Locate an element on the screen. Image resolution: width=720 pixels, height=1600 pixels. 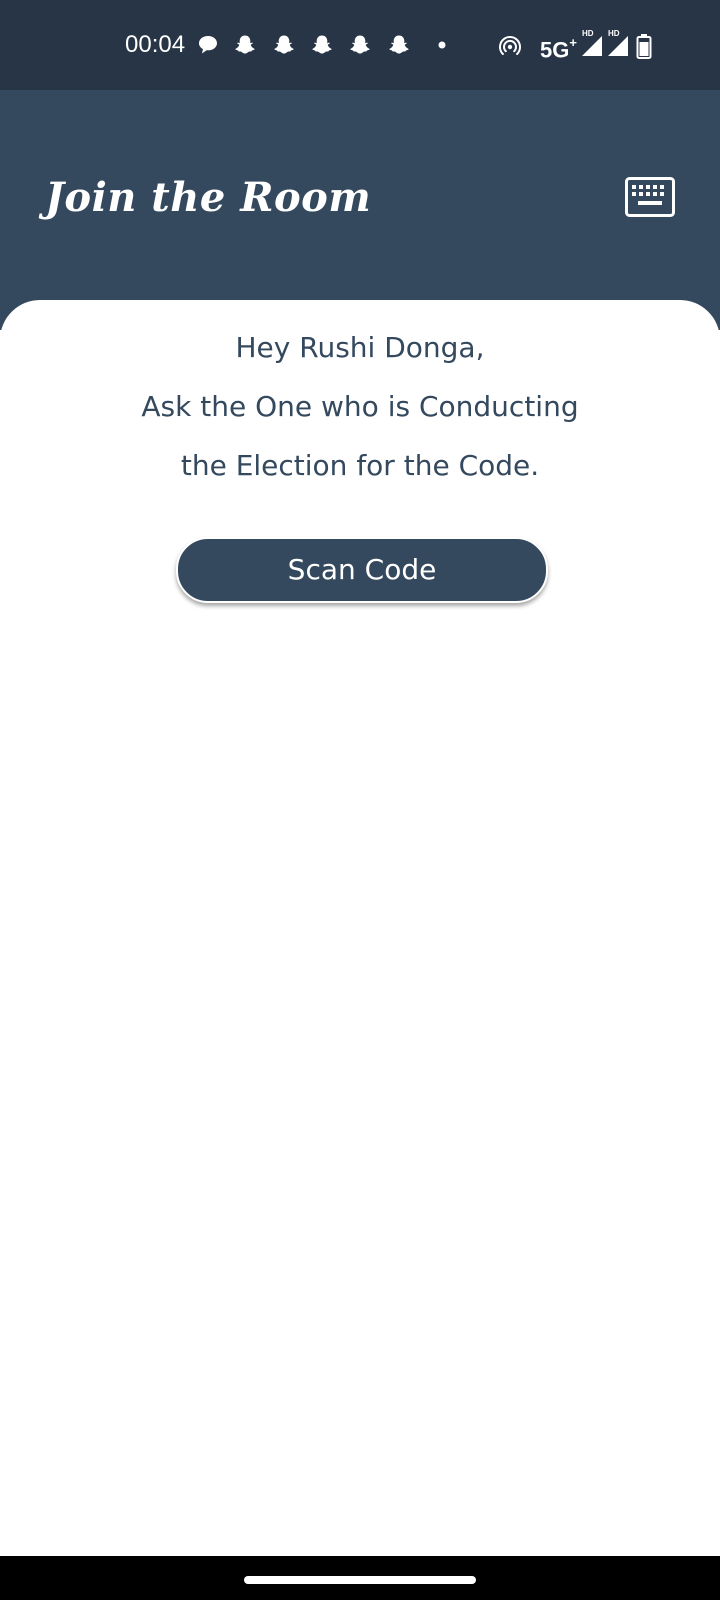
keyboard-icon is located at coordinates (650, 197).